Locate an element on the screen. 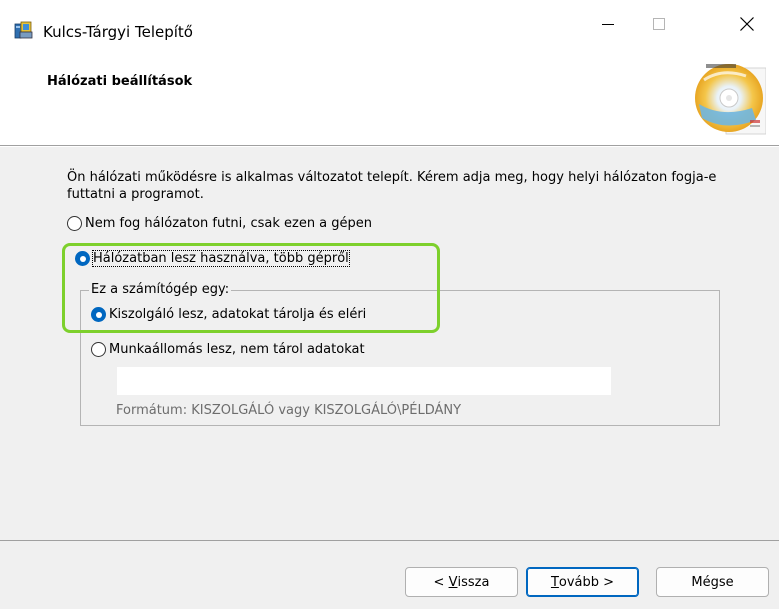 The width and height of the screenshot is (779, 609). radio-workstation-indicator is located at coordinates (98, 349).